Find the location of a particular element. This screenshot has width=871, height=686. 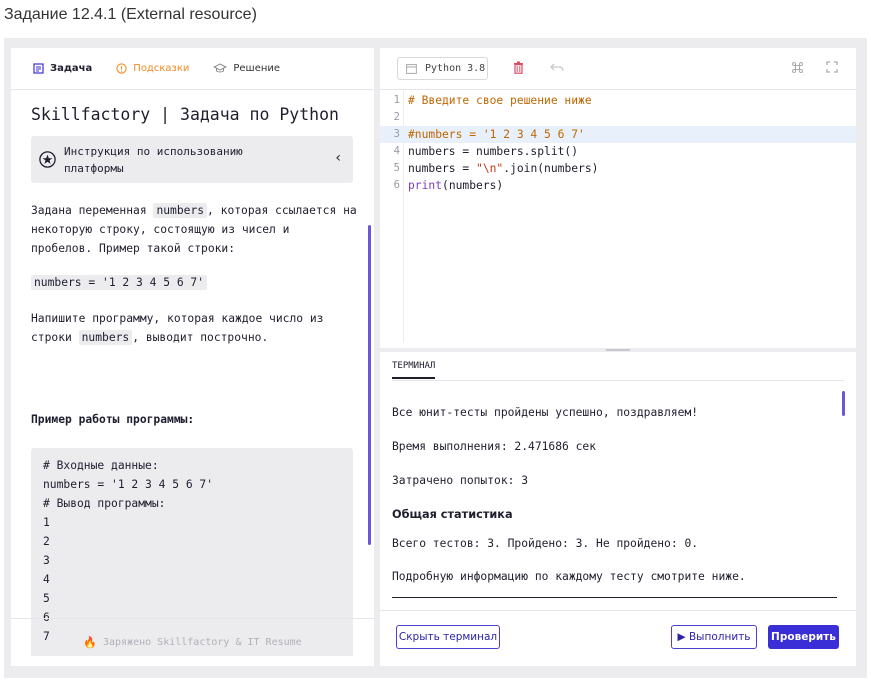

tab-hints-label: Подсказки is located at coordinates (161, 68).